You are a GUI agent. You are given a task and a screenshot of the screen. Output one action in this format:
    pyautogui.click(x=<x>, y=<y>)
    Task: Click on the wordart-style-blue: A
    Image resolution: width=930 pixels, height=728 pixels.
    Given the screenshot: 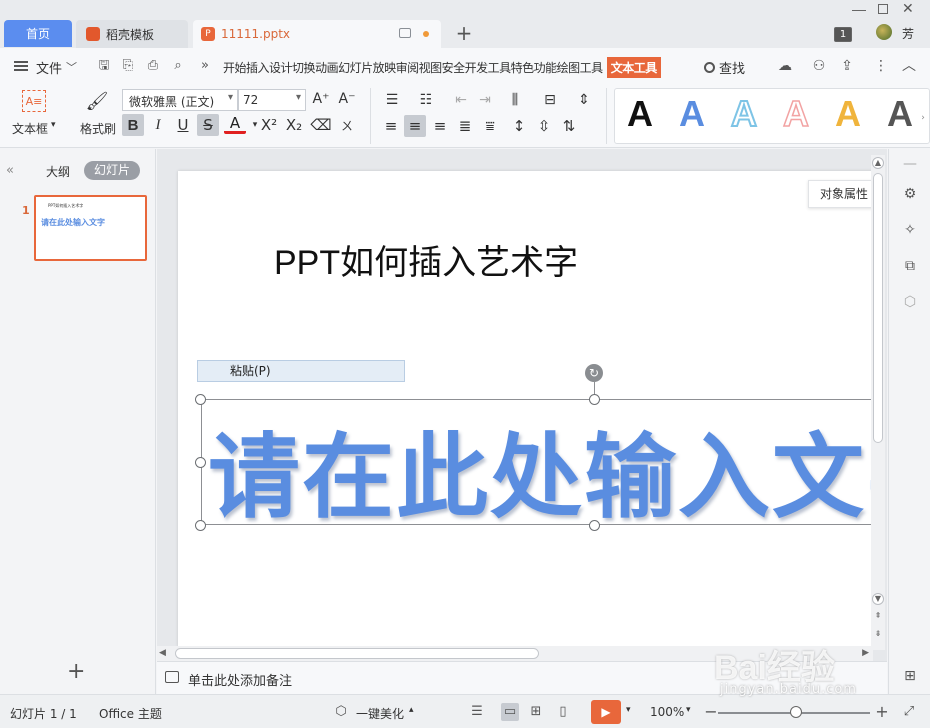 What is the action you would take?
    pyautogui.click(x=692, y=114)
    